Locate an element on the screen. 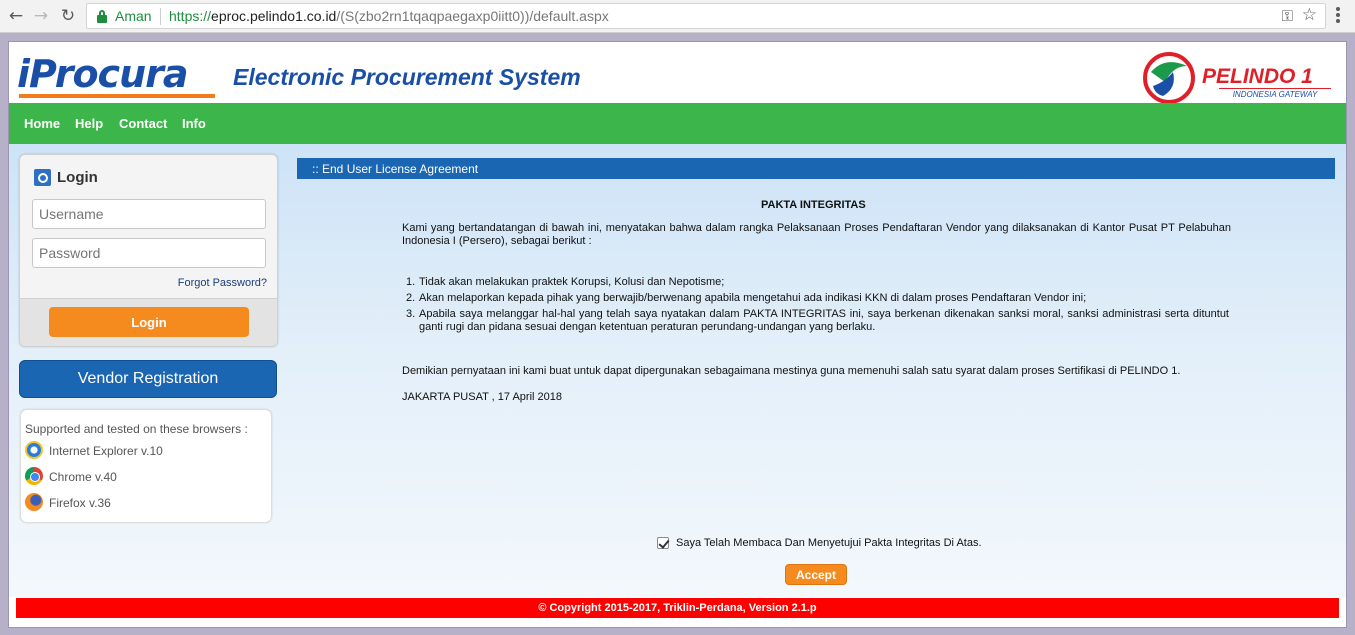  browser-label: Chrome v.40 is located at coordinates (83, 477).